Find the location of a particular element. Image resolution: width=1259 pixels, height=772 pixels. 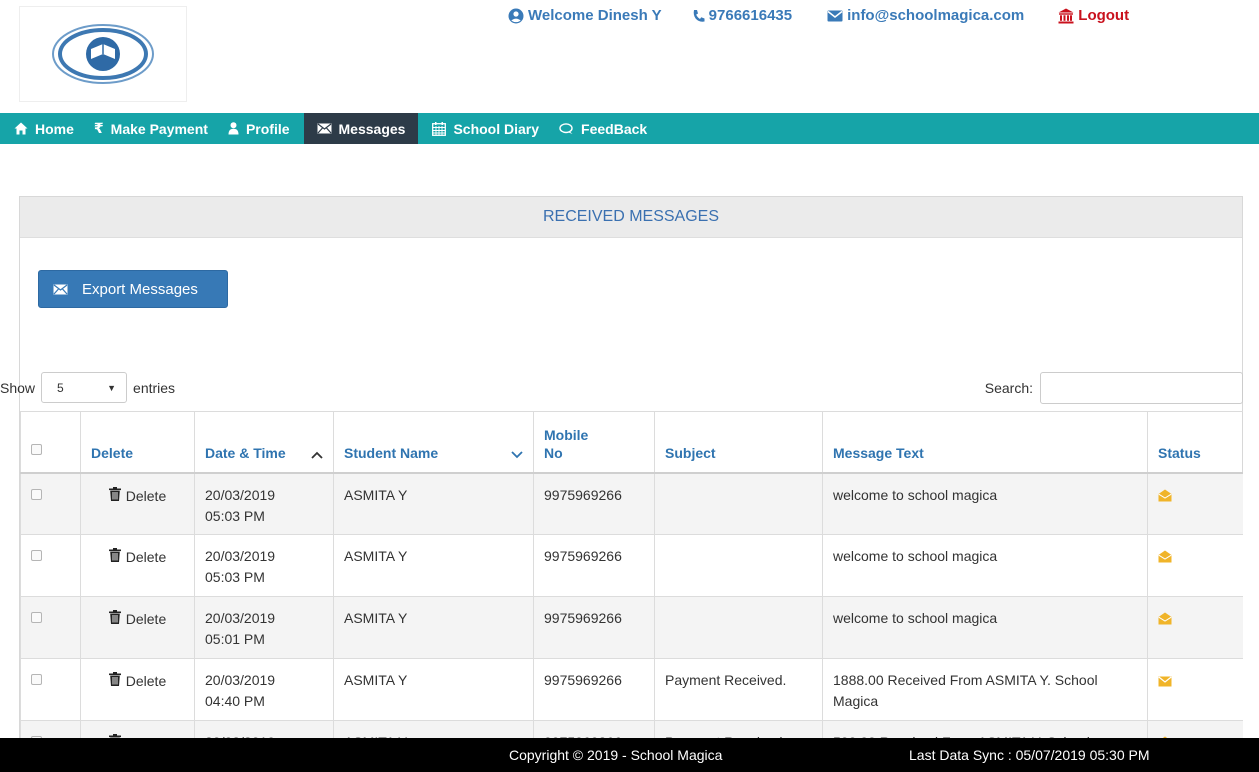

export-label: Export Messages is located at coordinates (140, 289).